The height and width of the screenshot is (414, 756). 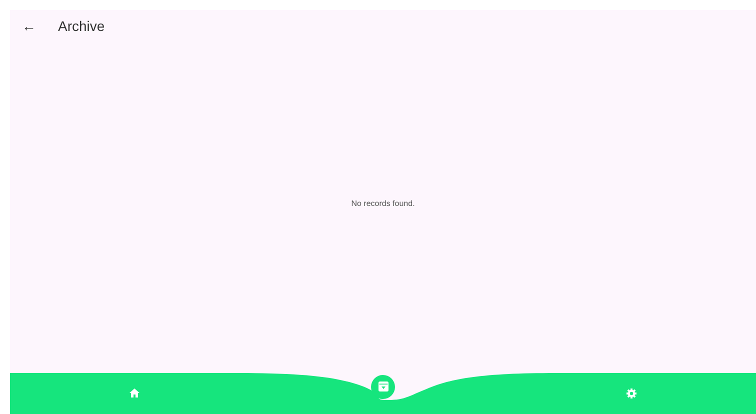 I want to click on empty-message: No records found., so click(x=383, y=204).